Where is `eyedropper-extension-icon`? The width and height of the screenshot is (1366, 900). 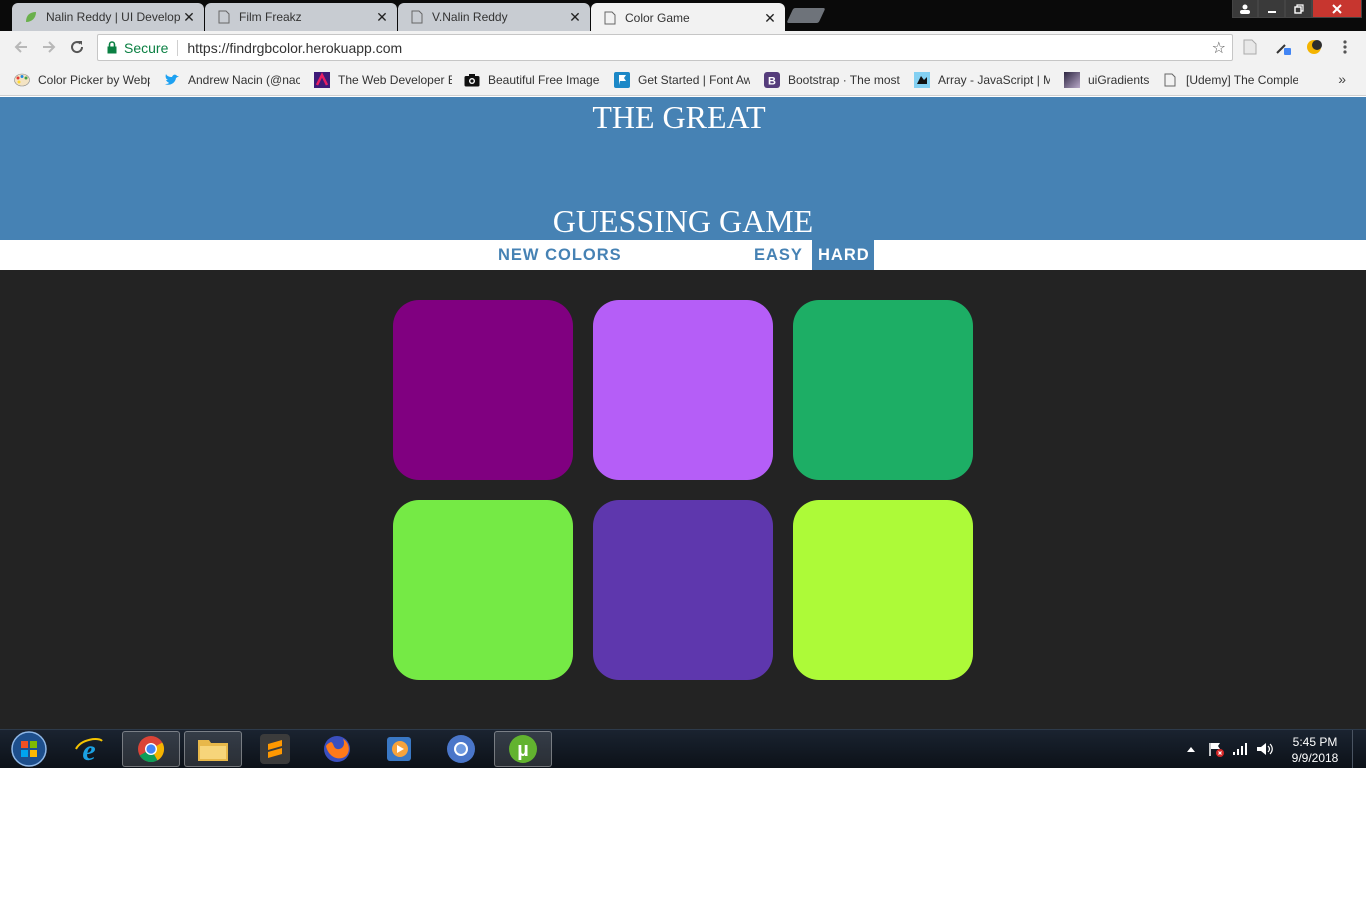
eyedropper-extension-icon is located at coordinates (1283, 47).